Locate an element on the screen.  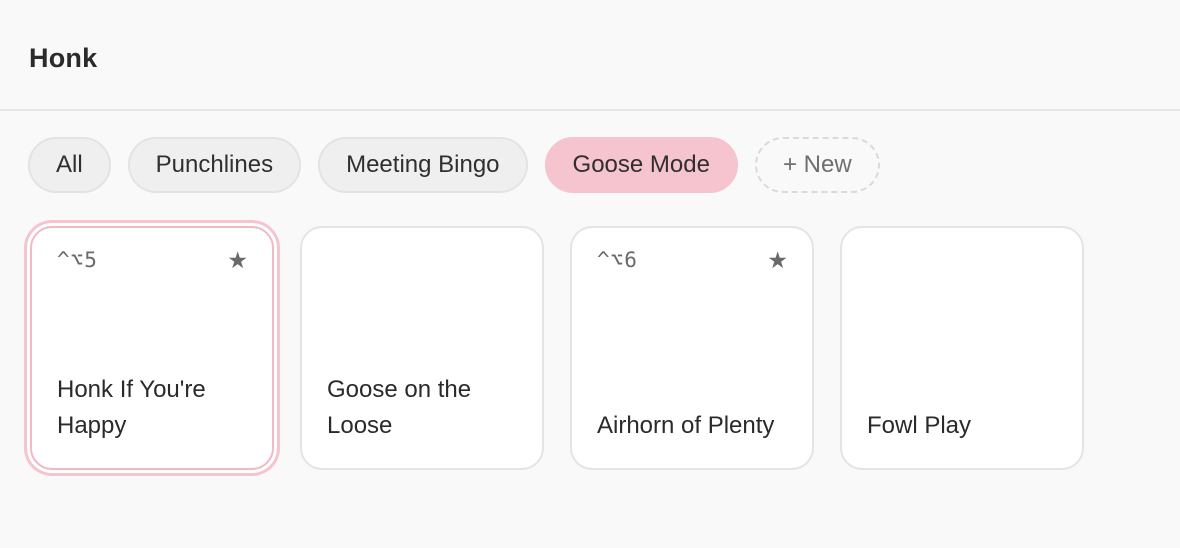
card-label: Goose on the Loose is located at coordinates (399, 407).